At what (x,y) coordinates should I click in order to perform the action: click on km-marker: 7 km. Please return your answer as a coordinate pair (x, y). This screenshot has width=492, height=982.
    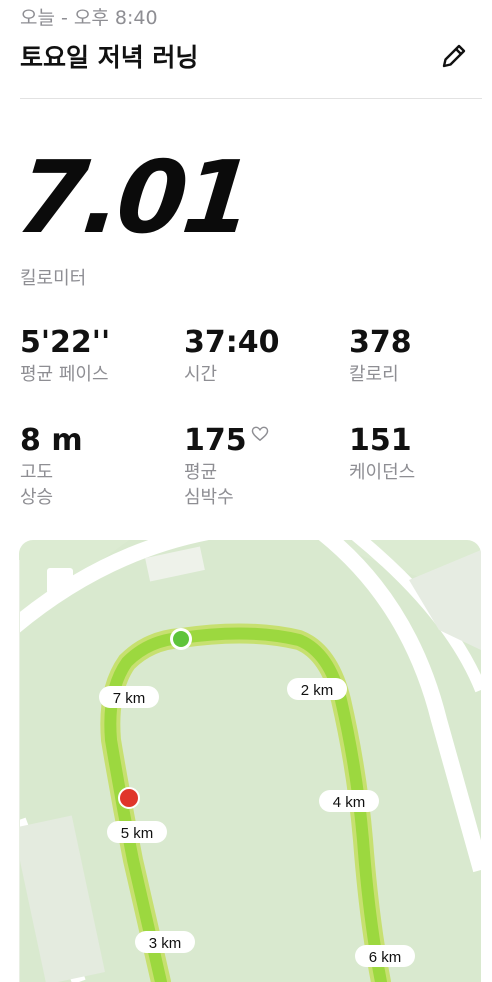
    Looking at the image, I should click on (129, 697).